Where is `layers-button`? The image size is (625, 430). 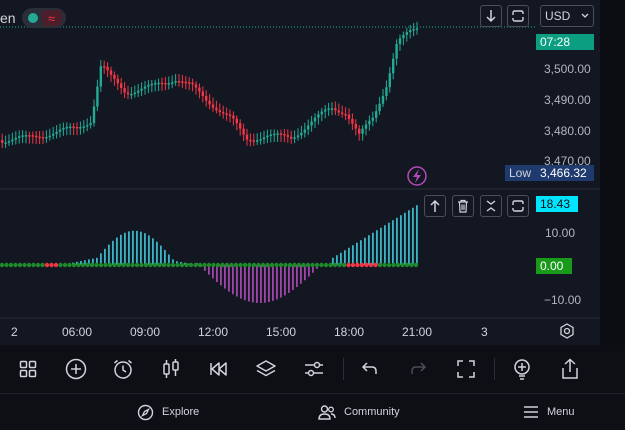
layers-button is located at coordinates (266, 369).